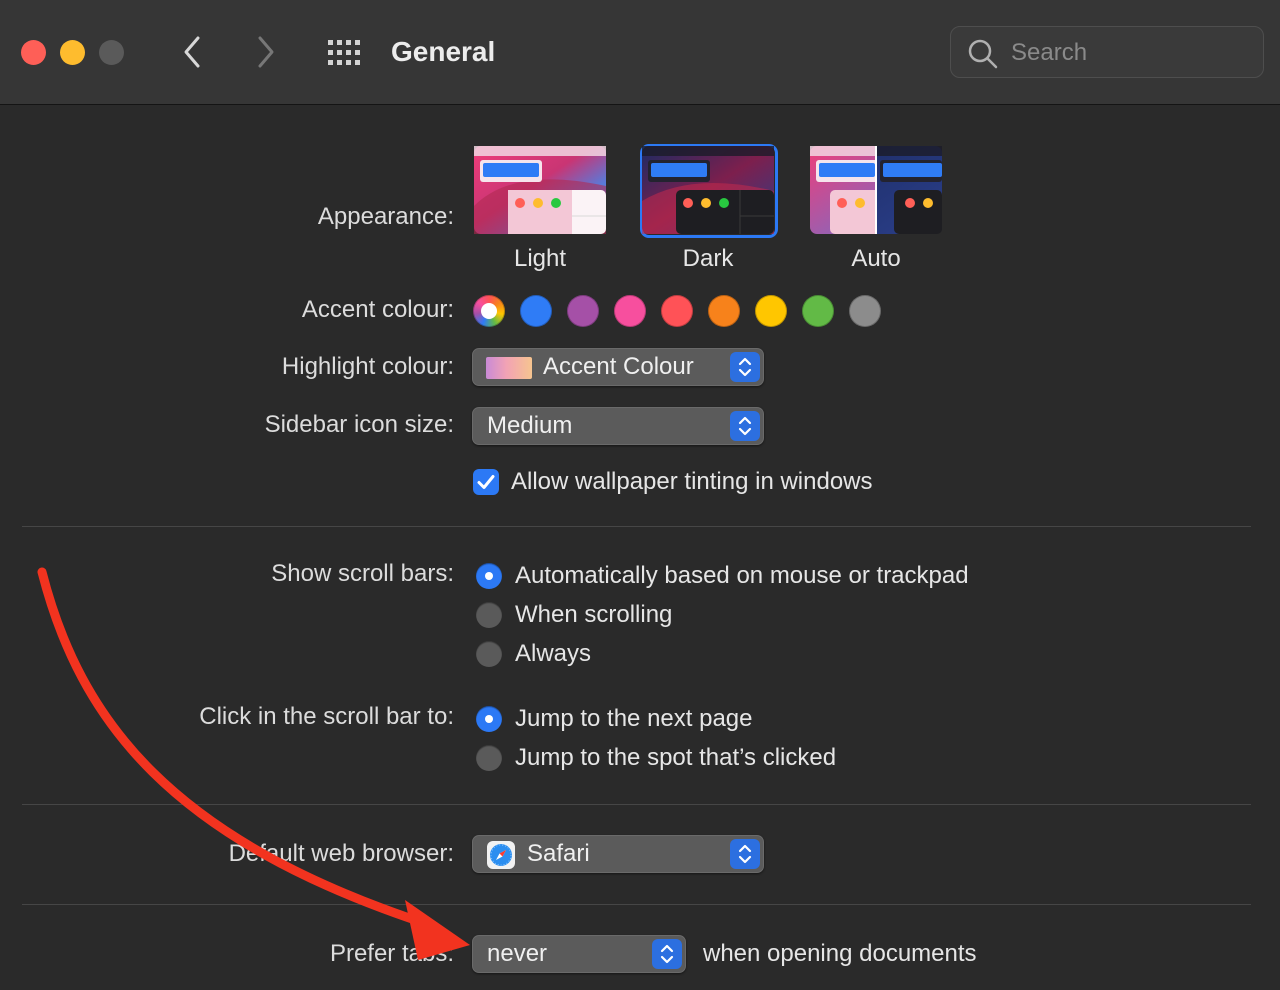 Image resolution: width=1280 pixels, height=990 pixels. What do you see at coordinates (771, 311) in the screenshot?
I see `accent-swatch-yellow` at bounding box center [771, 311].